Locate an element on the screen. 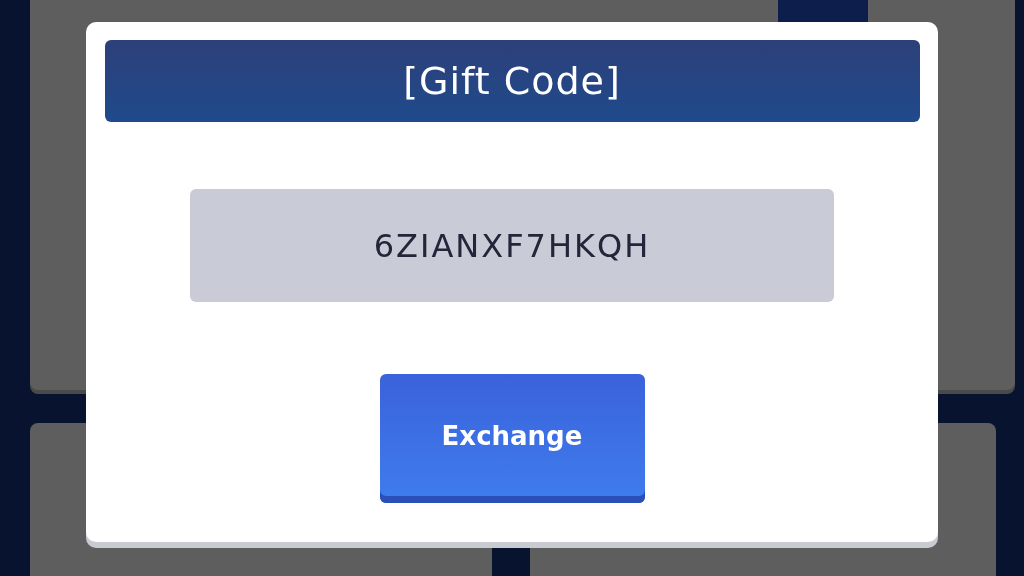 Image resolution: width=1024 pixels, height=576 pixels. code-field: 6ZIANXF7HKQH is located at coordinates (512, 245).